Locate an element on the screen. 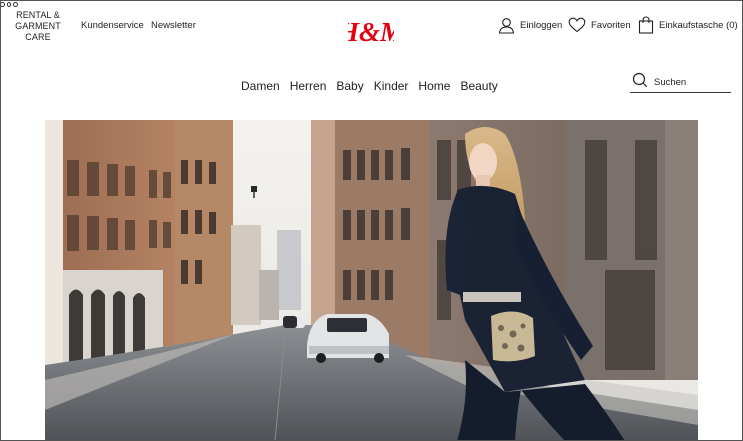 The image size is (743, 441). user-icon is located at coordinates (506, 25).